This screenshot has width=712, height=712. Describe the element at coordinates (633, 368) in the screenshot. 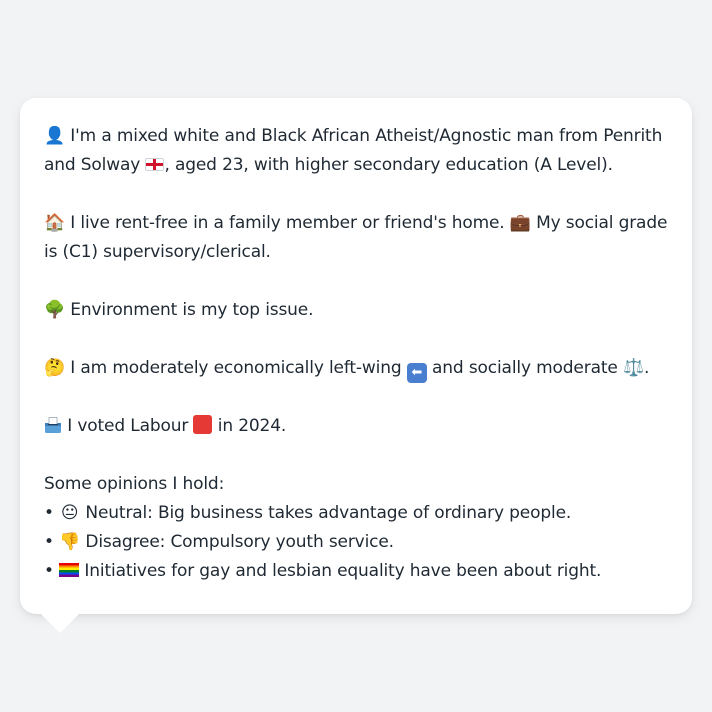

I see `balance-scale-icon: ⚖️` at that location.